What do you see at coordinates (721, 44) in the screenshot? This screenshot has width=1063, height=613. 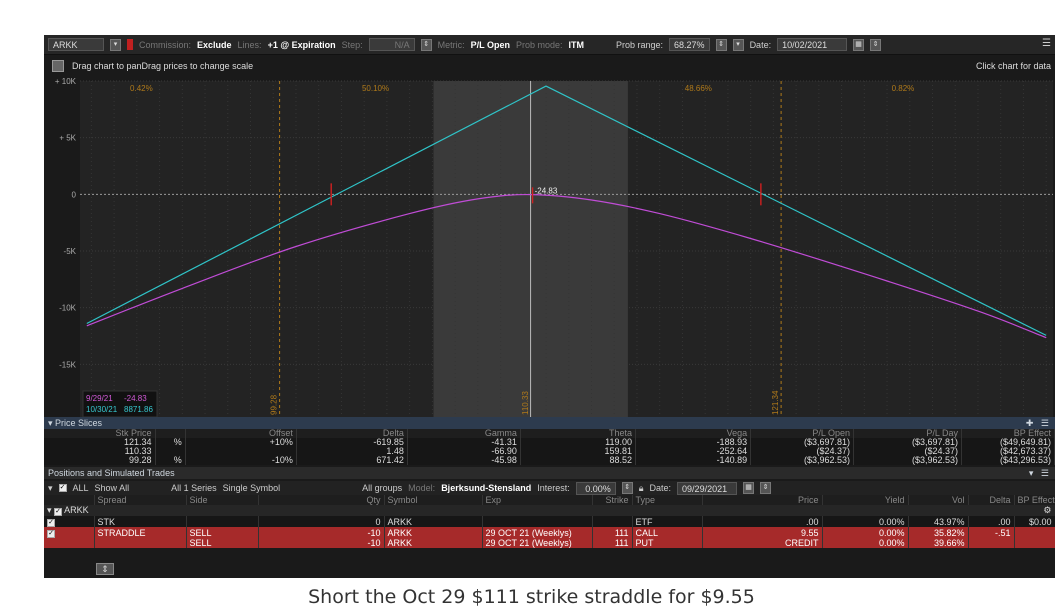 I see `prob-range-spinner-icon: ⇕` at bounding box center [721, 44].